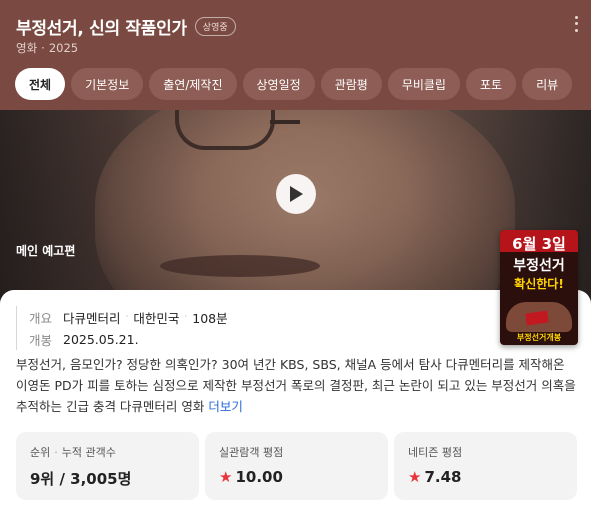 The height and width of the screenshot is (512, 591). Describe the element at coordinates (193, 84) in the screenshot. I see `tab-cast-crew: 출연/제작진` at that location.